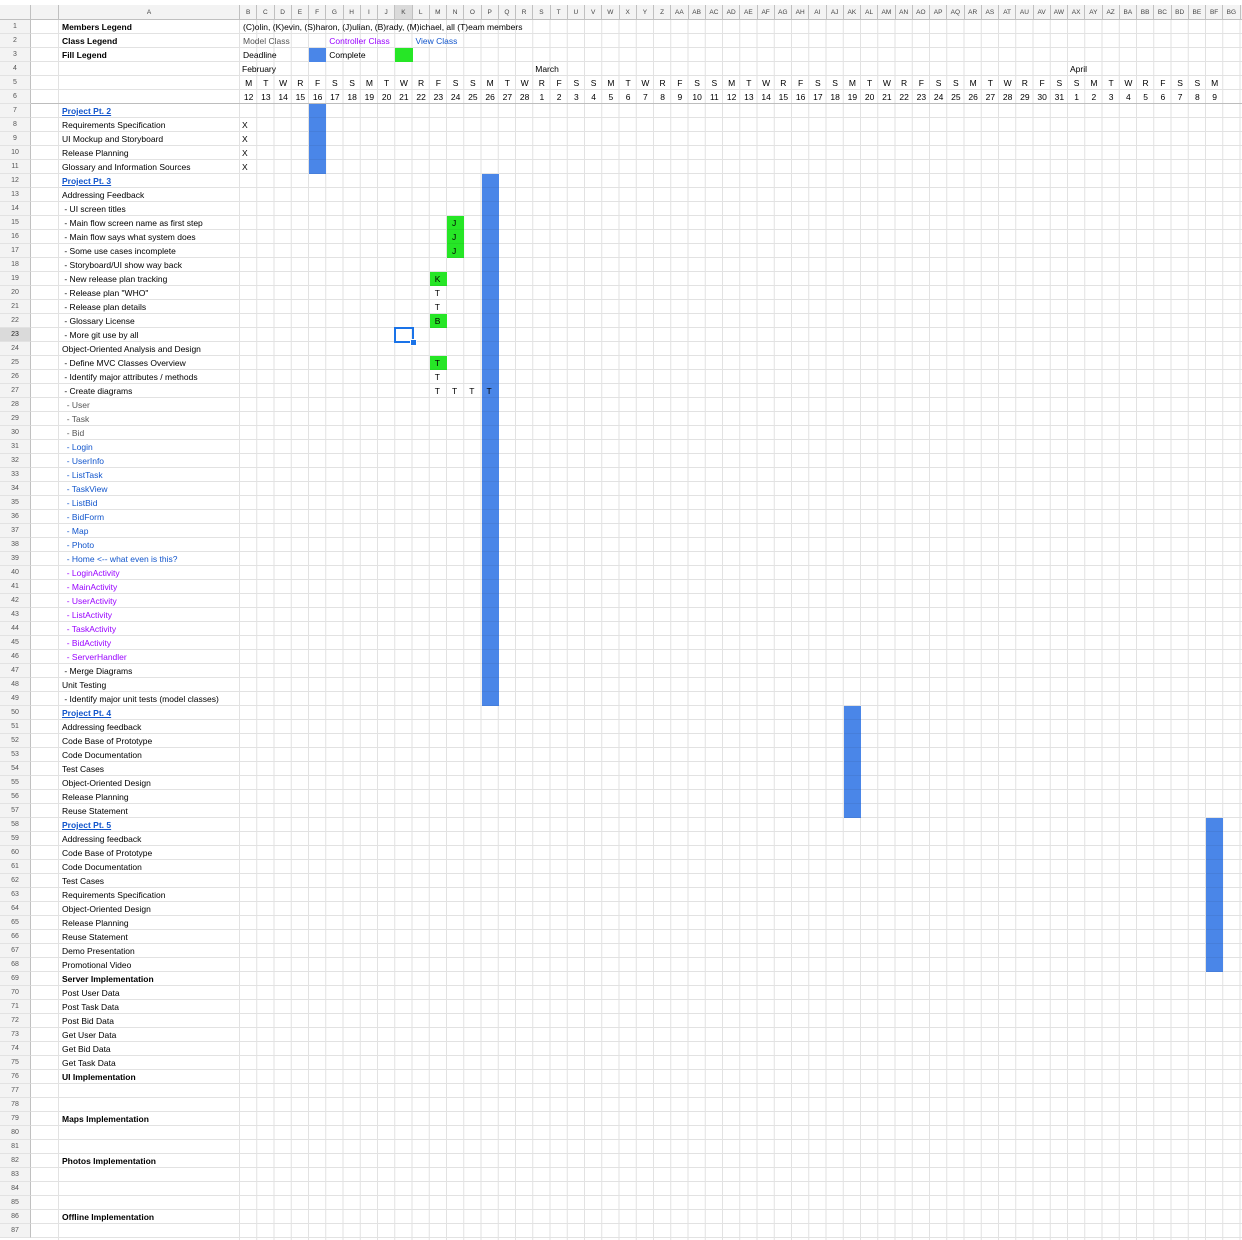 The width and height of the screenshot is (1242, 1240). I want to click on column-header-v: V, so click(594, 12).